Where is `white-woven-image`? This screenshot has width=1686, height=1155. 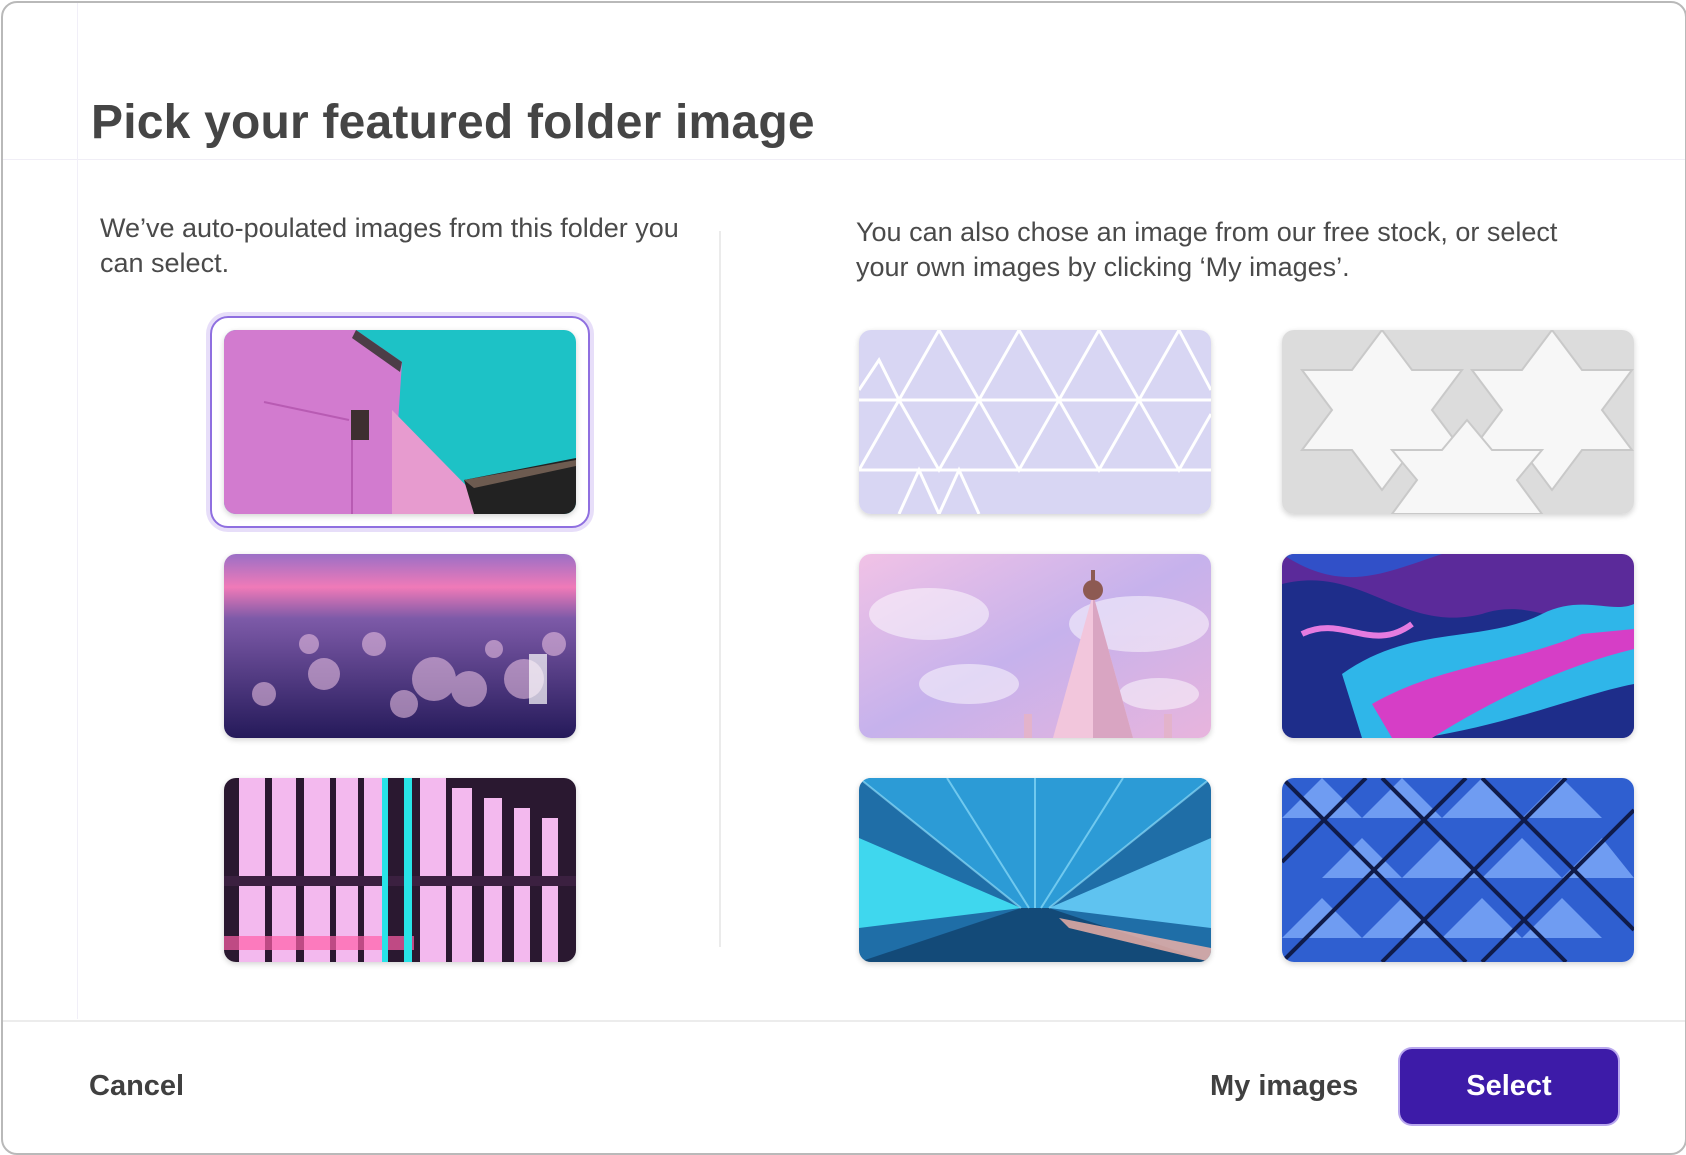
white-woven-image is located at coordinates (1458, 422).